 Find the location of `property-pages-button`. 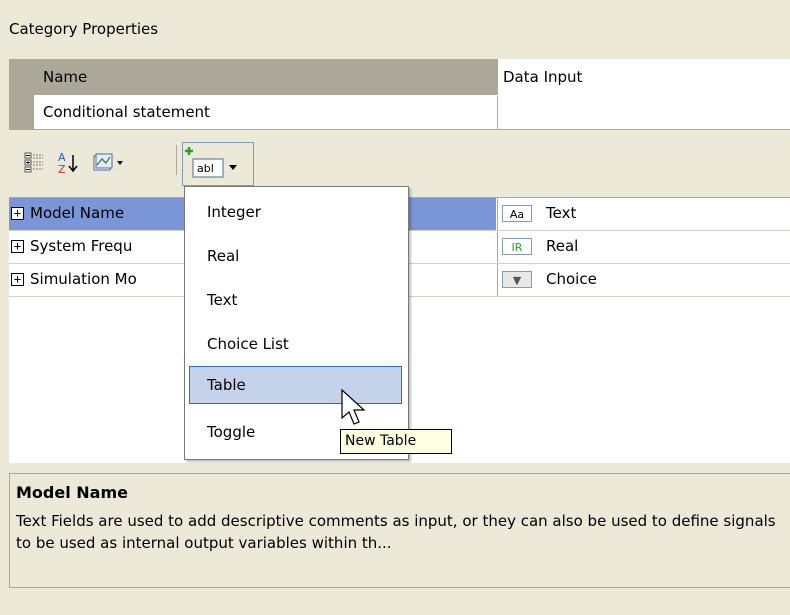

property-pages-button is located at coordinates (111, 162).